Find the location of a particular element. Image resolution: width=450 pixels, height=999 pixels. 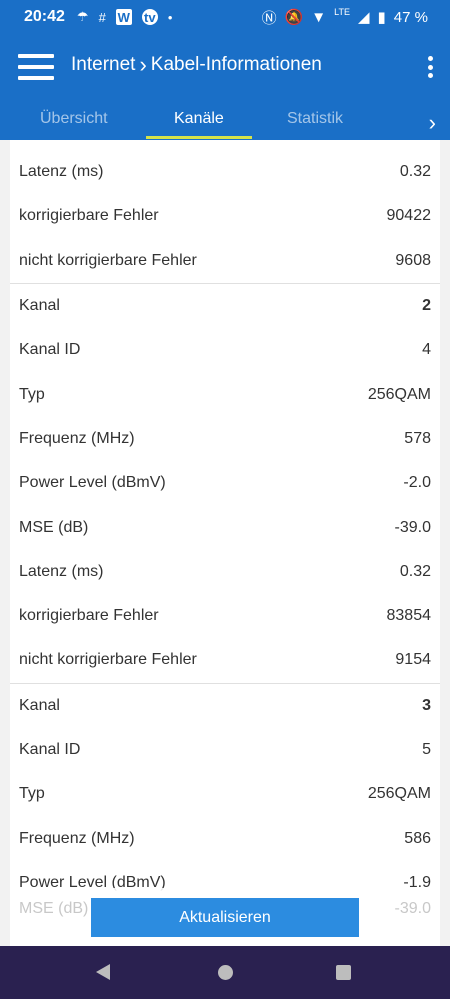

table-row: Kanal ID 4 is located at coordinates (225, 350).